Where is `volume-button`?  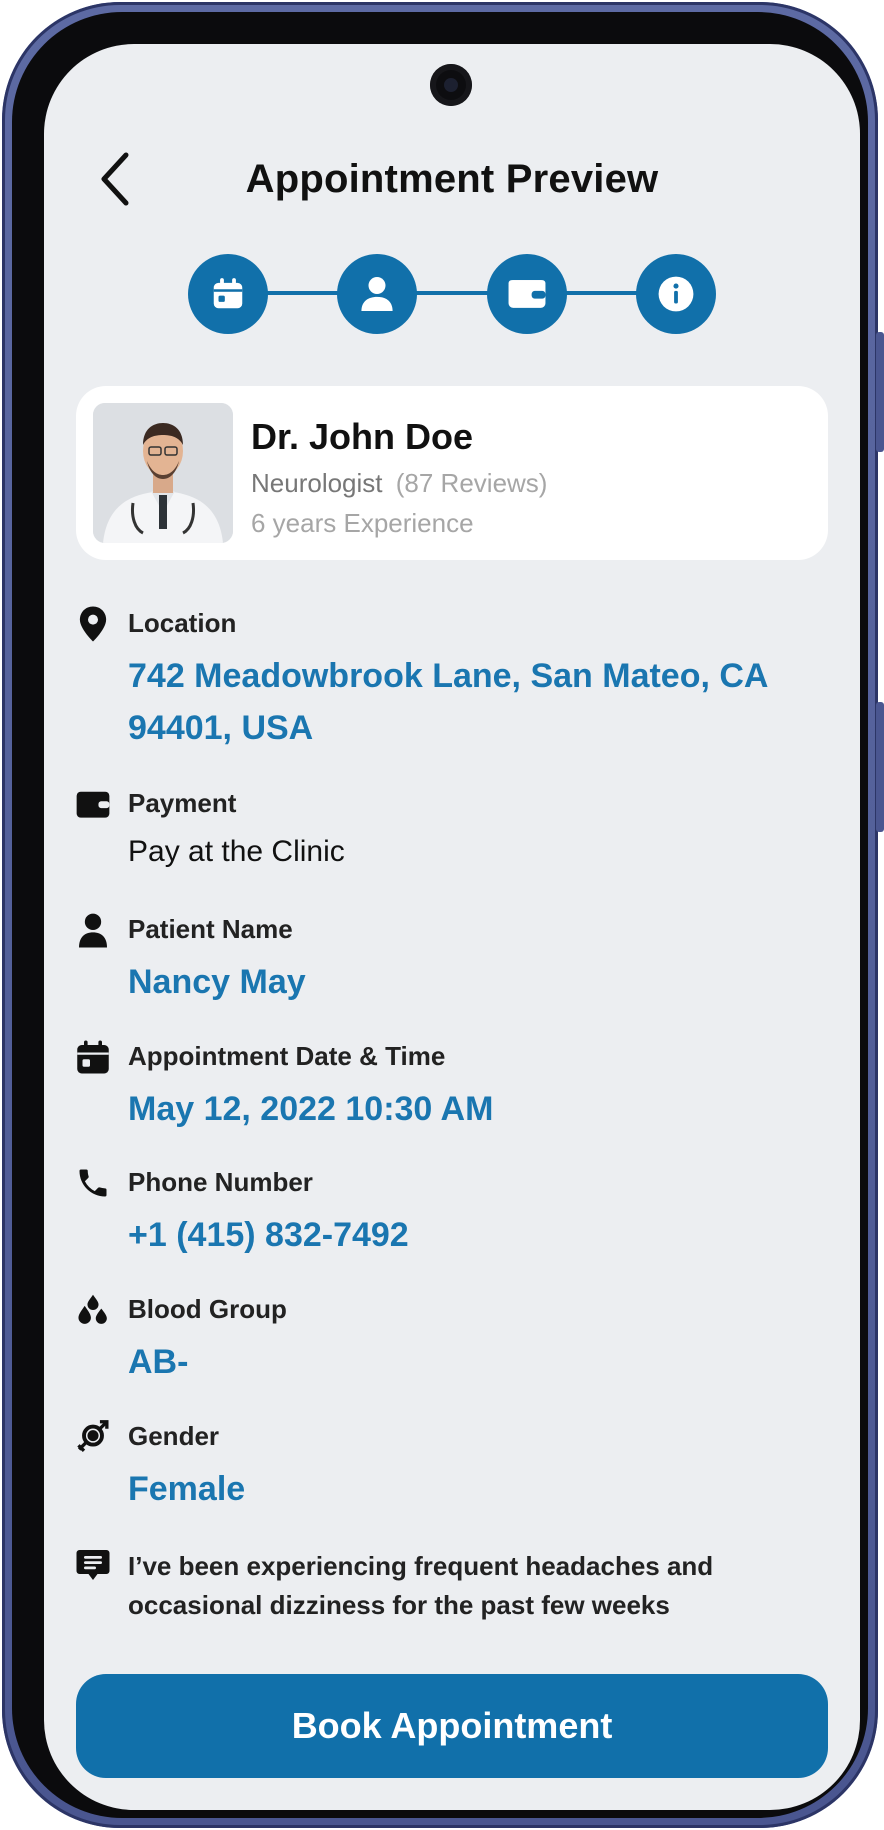
volume-button is located at coordinates (880, 767).